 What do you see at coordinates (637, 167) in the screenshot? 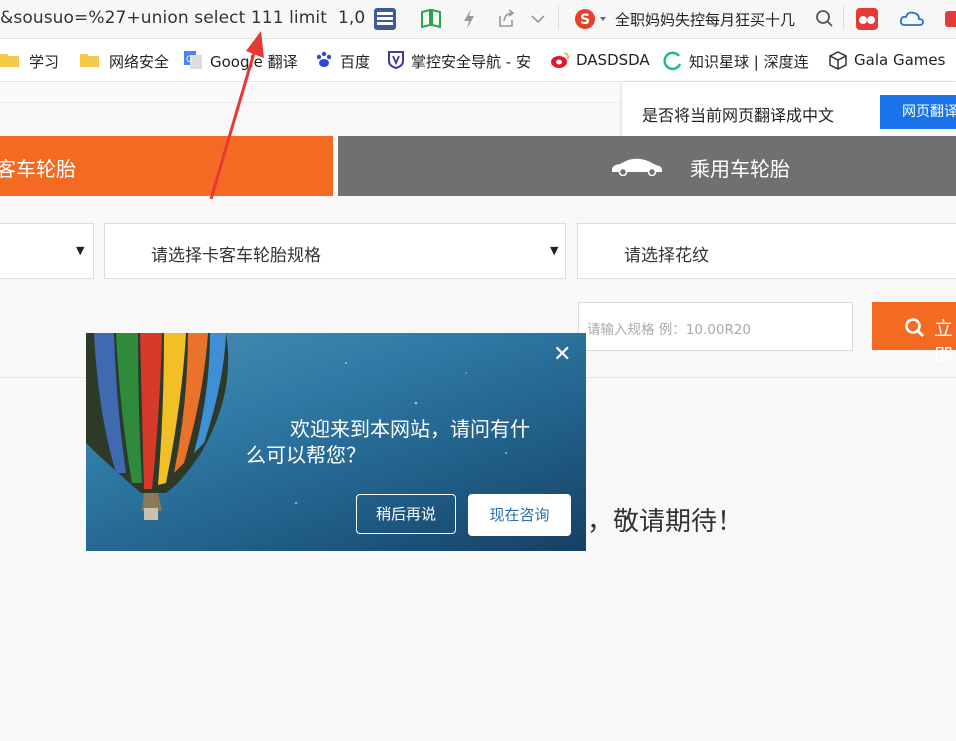
I see `car-icon` at bounding box center [637, 167].